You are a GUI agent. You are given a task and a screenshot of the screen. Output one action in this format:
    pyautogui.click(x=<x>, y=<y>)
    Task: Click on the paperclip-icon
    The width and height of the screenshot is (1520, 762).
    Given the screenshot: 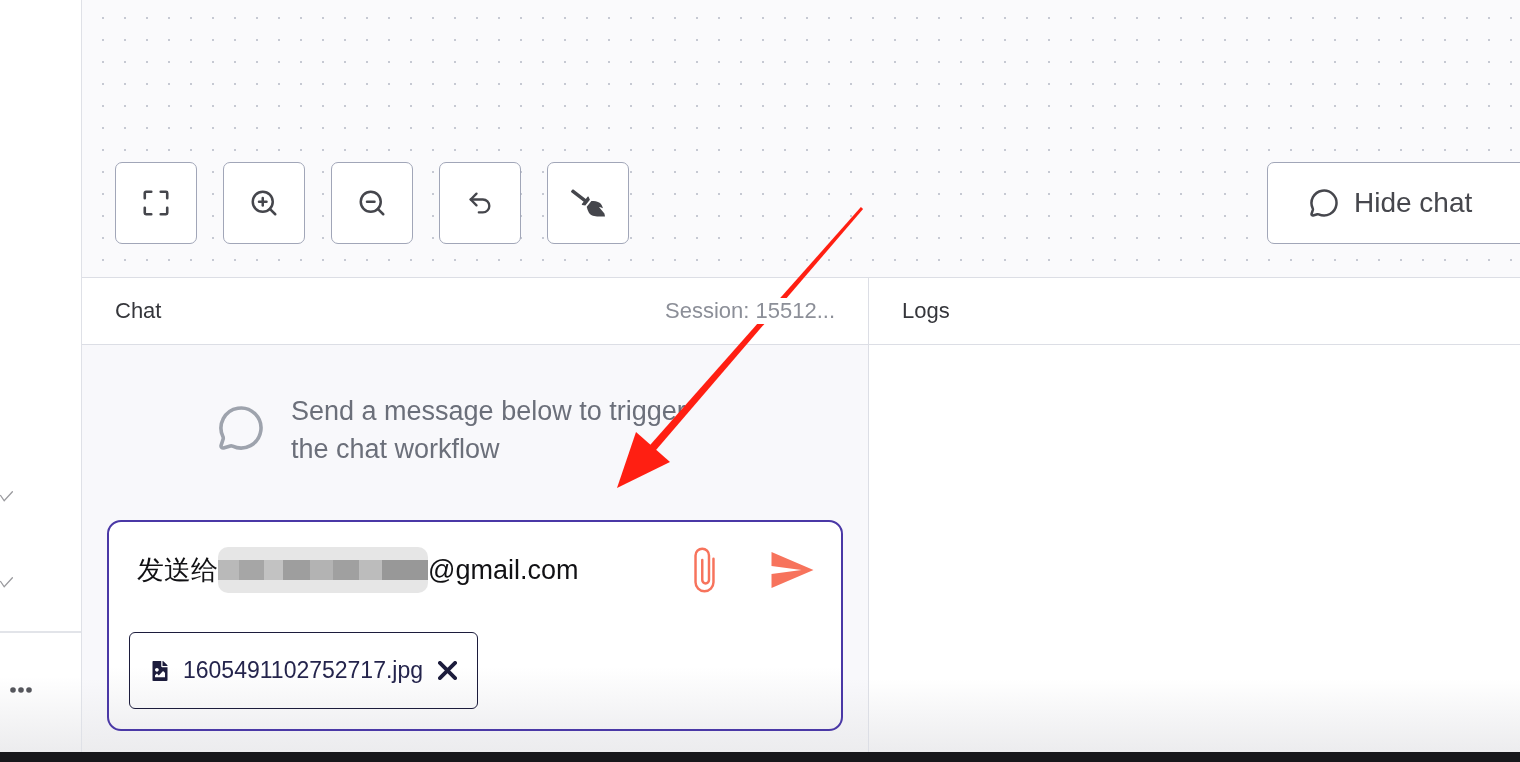 What is the action you would take?
    pyautogui.click(x=704, y=570)
    